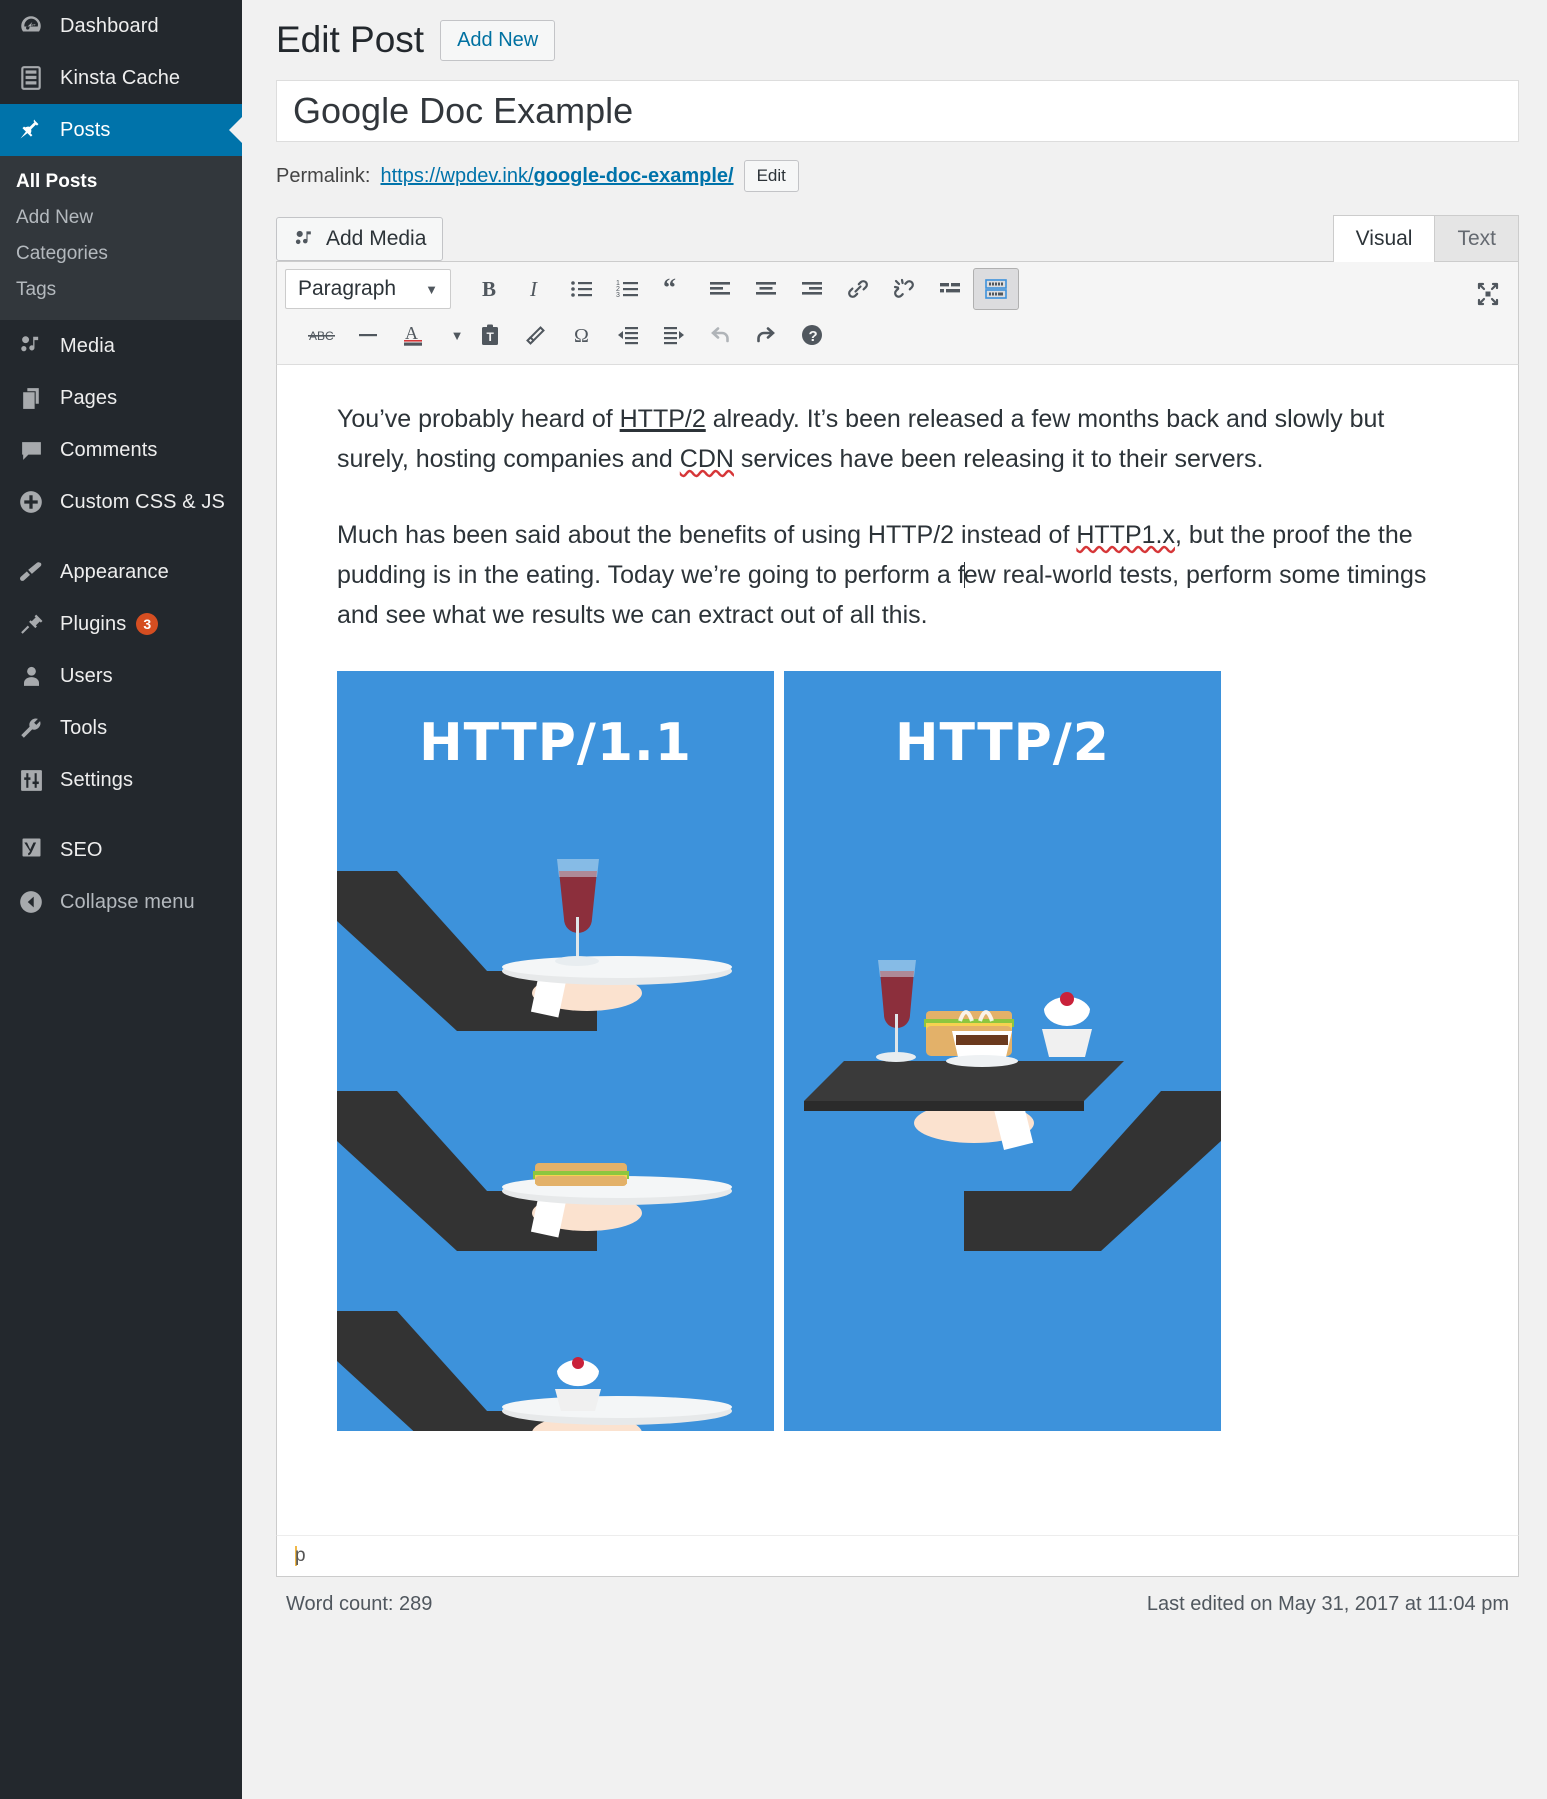 The height and width of the screenshot is (1799, 1547). What do you see at coordinates (121, 676) in the screenshot?
I see `sidebar-item-users: Users` at bounding box center [121, 676].